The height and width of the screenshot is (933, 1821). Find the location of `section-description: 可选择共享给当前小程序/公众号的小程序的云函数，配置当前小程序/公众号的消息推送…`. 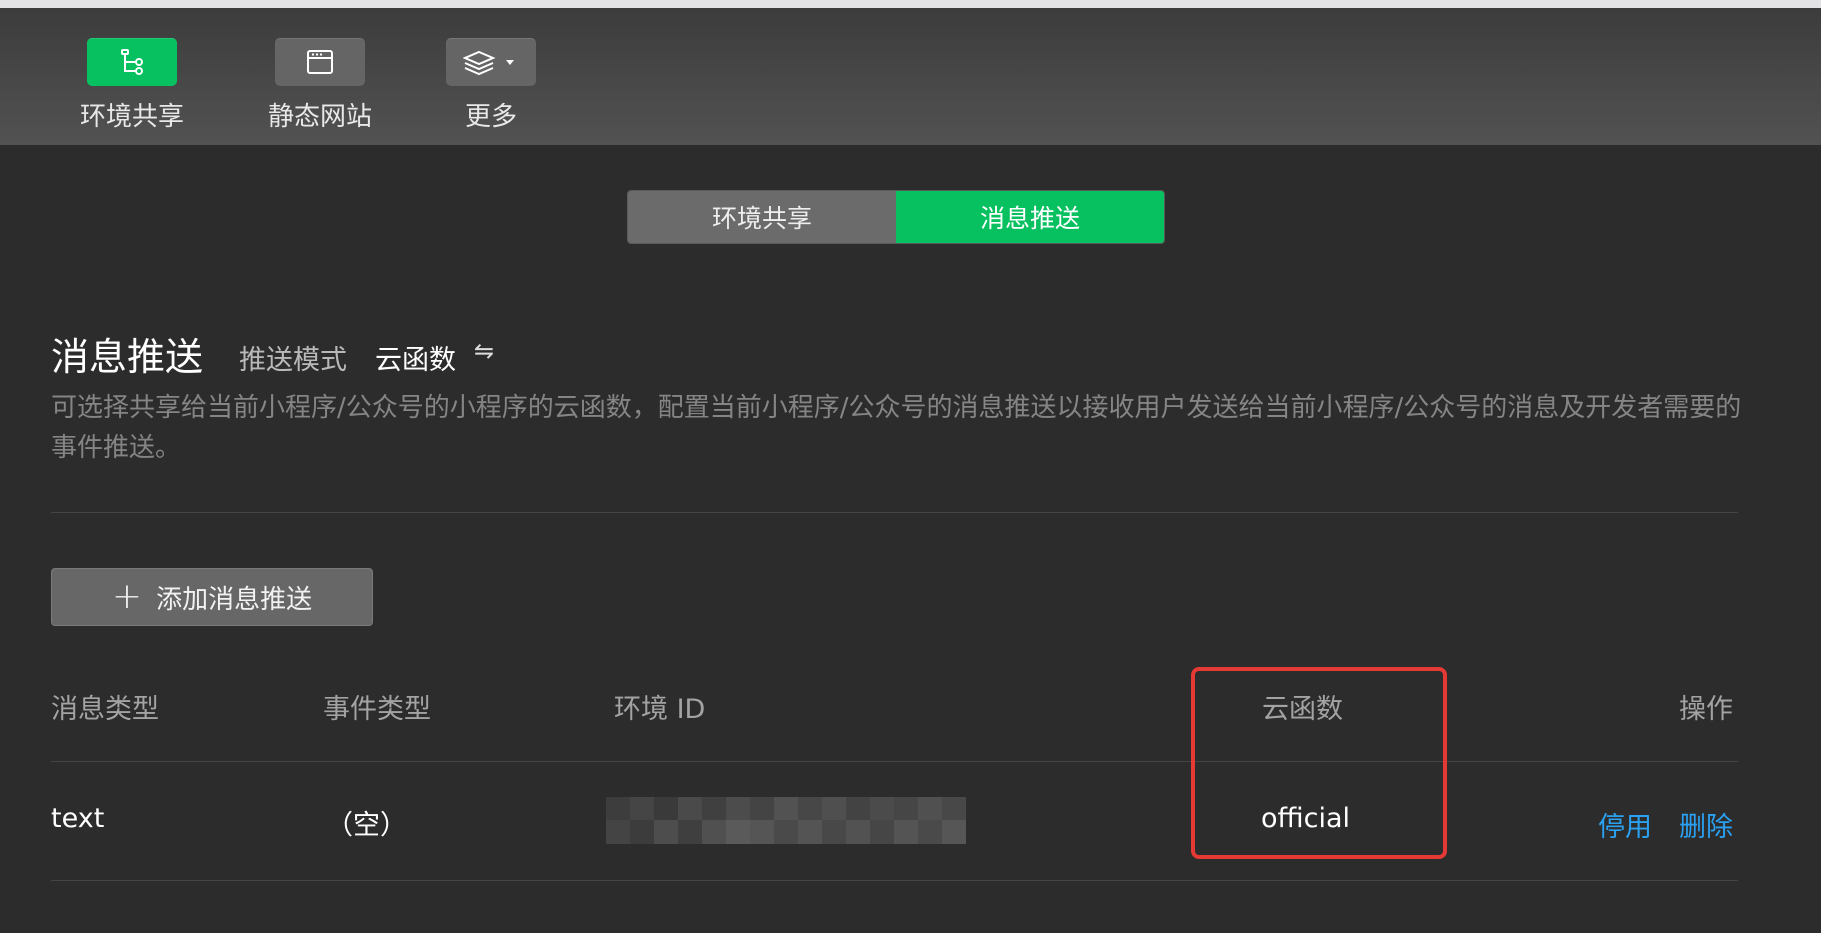

section-description: 可选择共享给当前小程序/公众号的小程序的云函数，配置当前小程序/公众号的消息推送… is located at coordinates (896, 428).